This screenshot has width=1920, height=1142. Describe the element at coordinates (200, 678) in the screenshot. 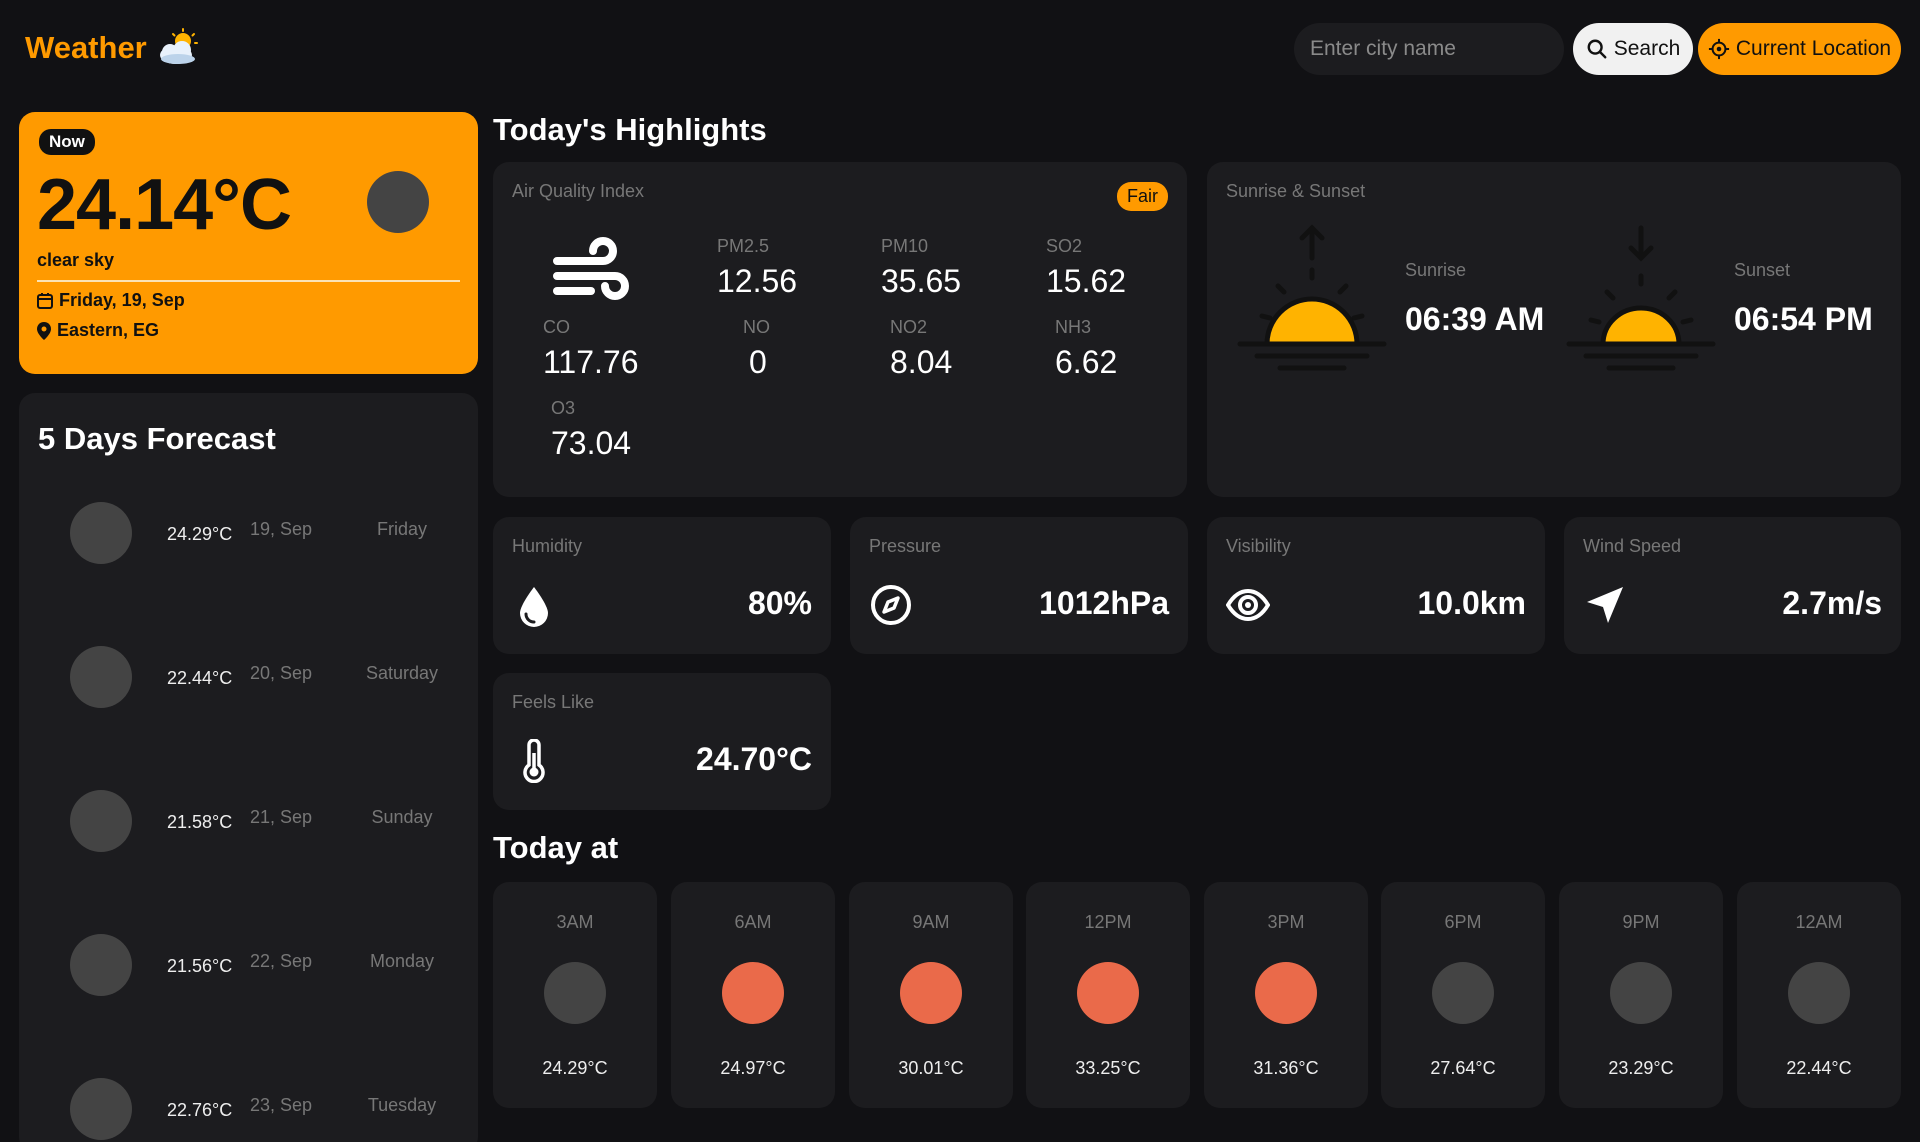

I see `forecast-temp: 22.44°C` at that location.